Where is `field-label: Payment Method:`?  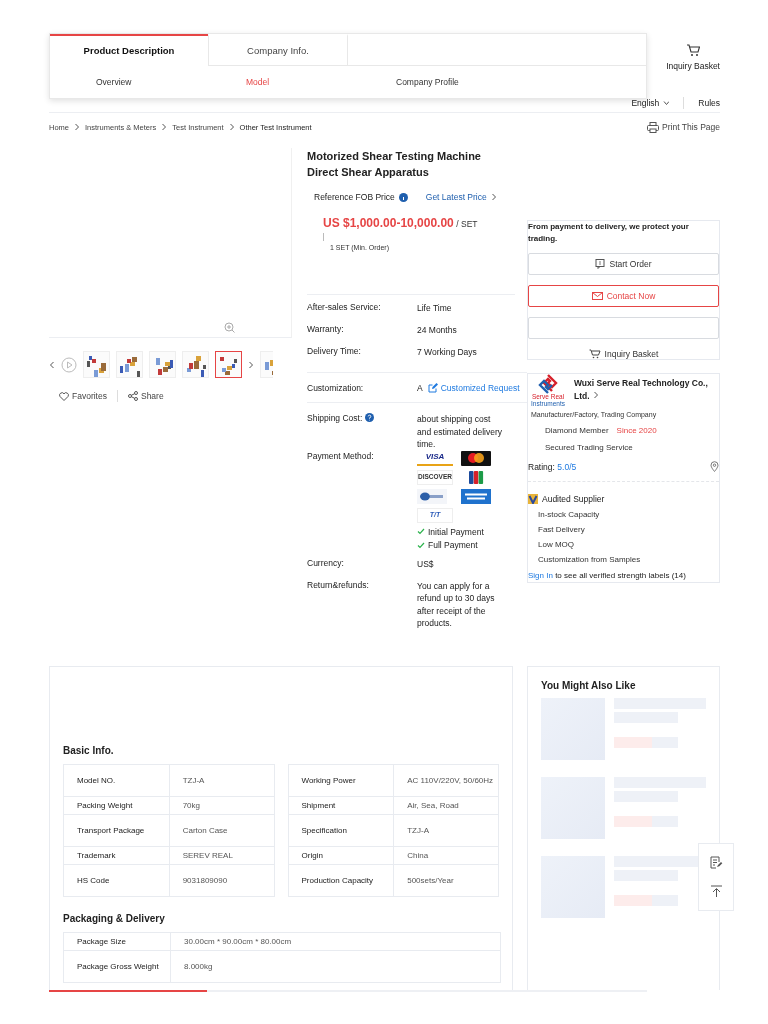 field-label: Payment Method: is located at coordinates (341, 456).